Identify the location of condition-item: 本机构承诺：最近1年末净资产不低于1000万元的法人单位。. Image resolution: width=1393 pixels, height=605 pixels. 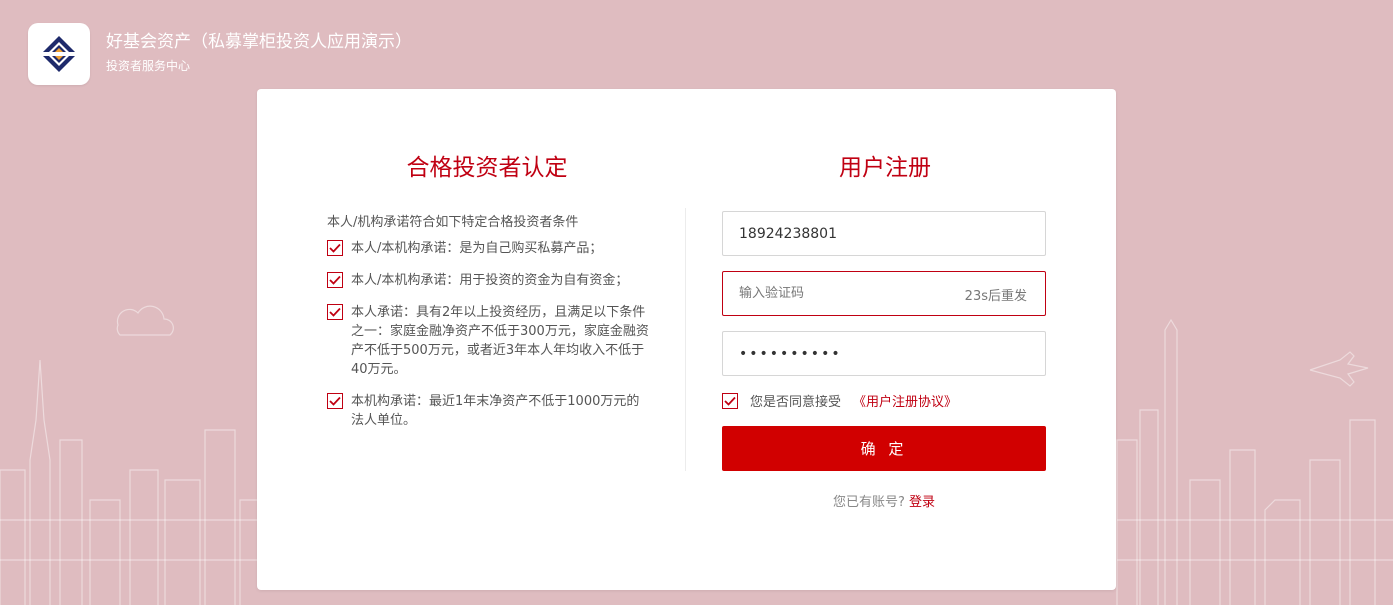
(492, 411).